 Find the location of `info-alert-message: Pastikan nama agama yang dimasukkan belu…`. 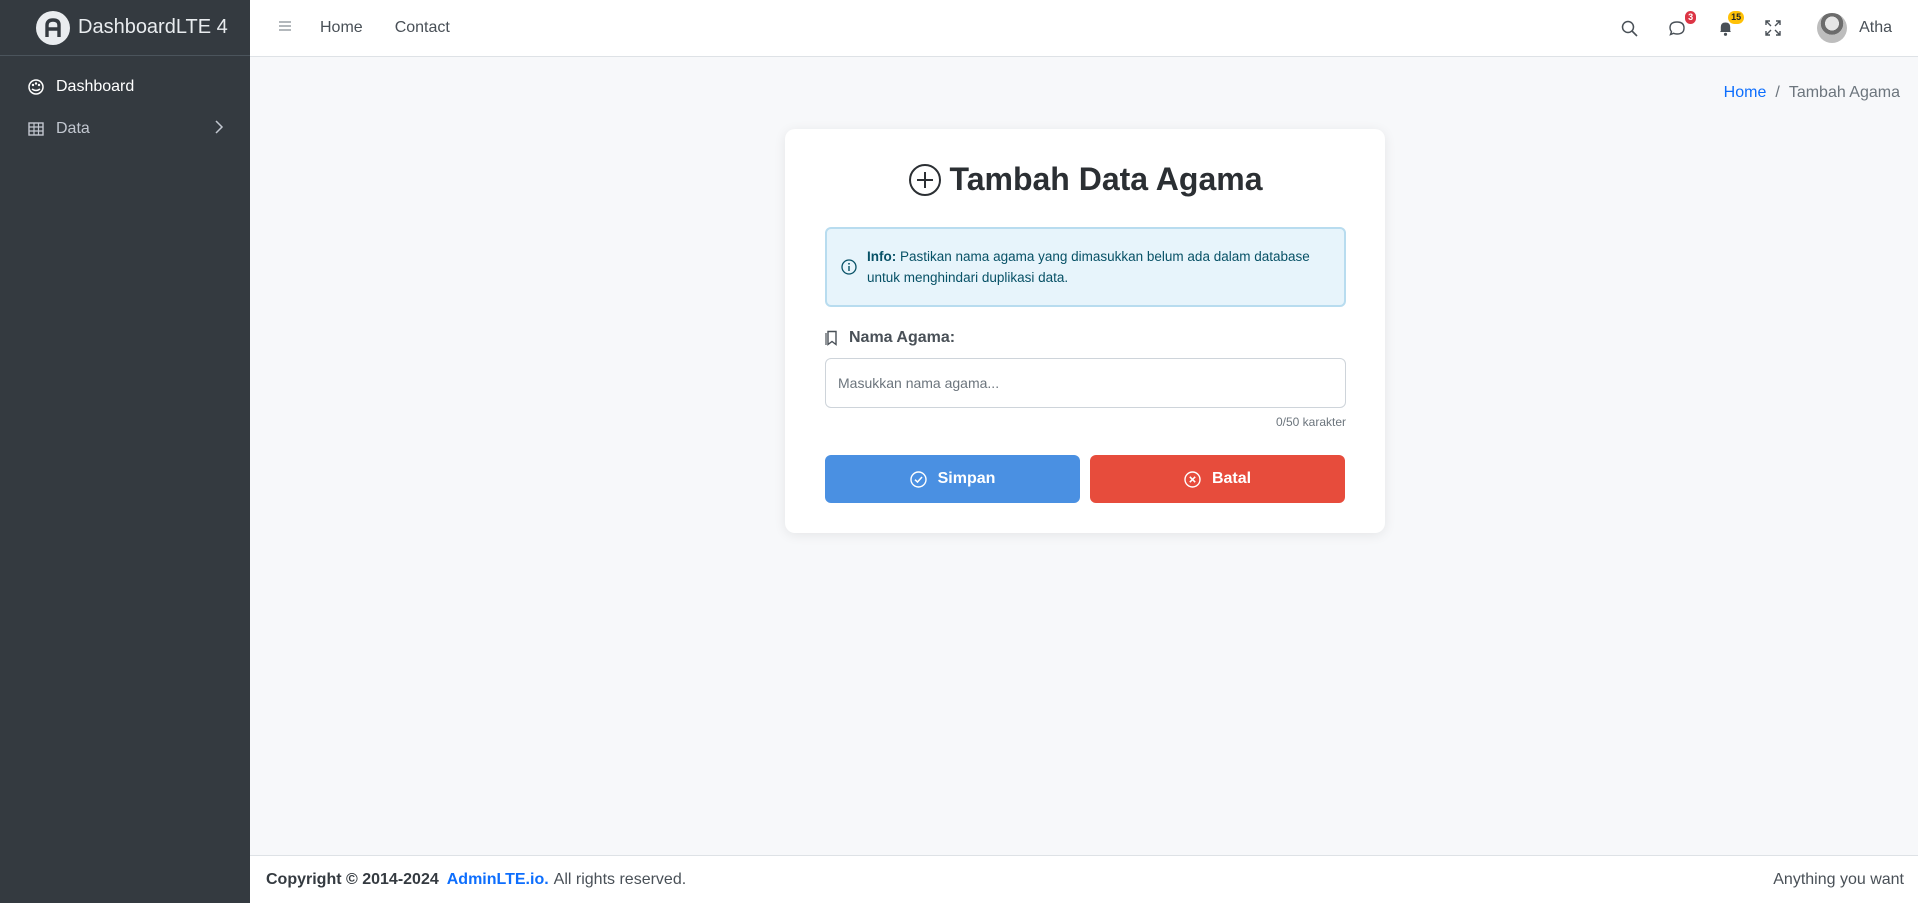

info-alert-message: Pastikan nama agama yang dimasukkan belu… is located at coordinates (1088, 267).